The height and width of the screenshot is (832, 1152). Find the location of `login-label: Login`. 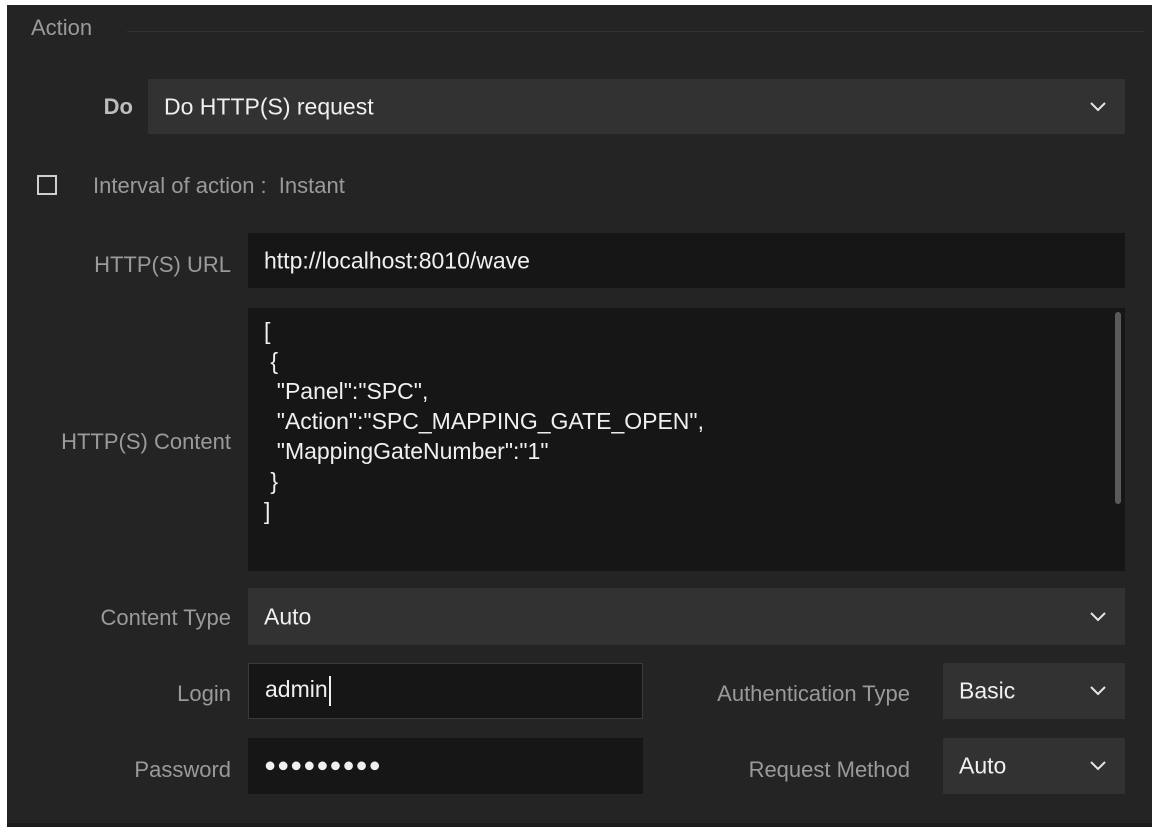

login-label: Login is located at coordinates (204, 693).